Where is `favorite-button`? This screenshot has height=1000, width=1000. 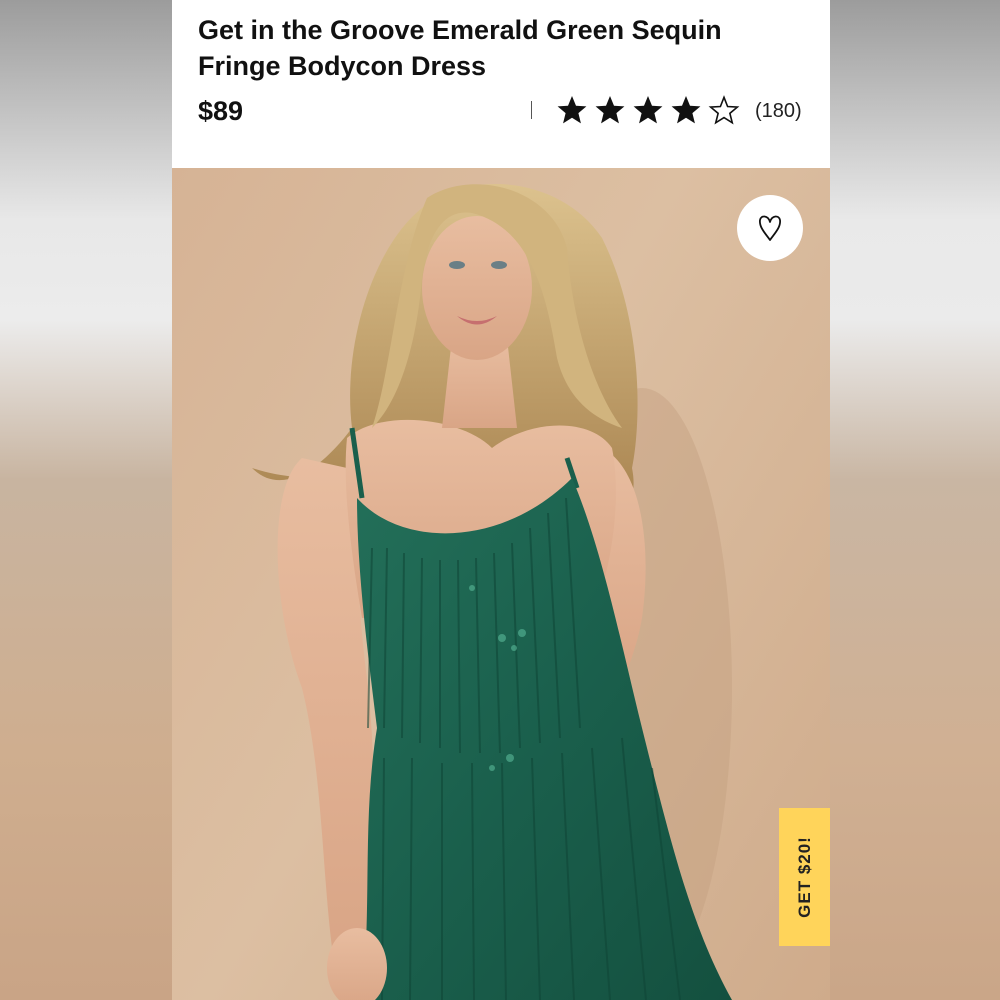
favorite-button is located at coordinates (770, 228).